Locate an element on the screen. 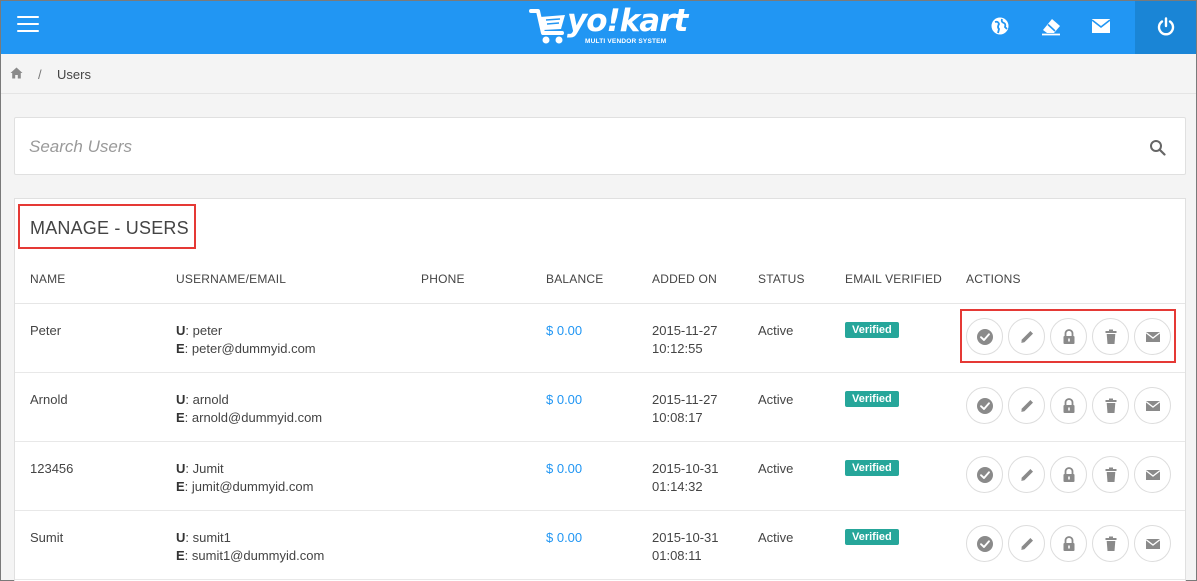 The width and height of the screenshot is (1197, 581). user-name: 123456 is located at coordinates (52, 468).